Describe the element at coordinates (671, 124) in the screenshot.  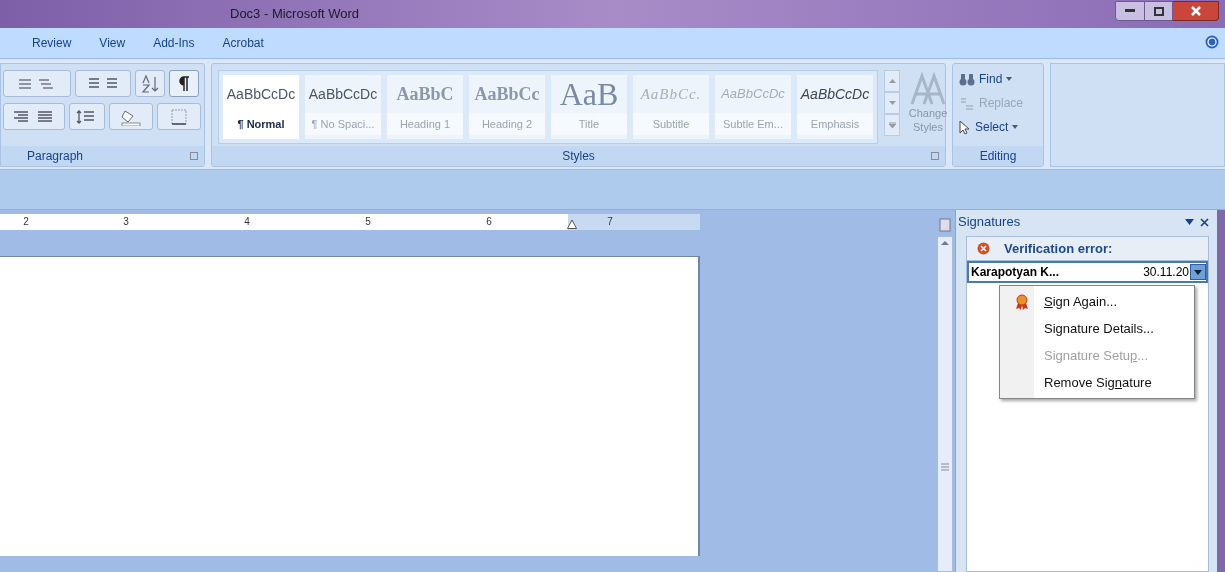
I see `style-label: Subtitle` at that location.